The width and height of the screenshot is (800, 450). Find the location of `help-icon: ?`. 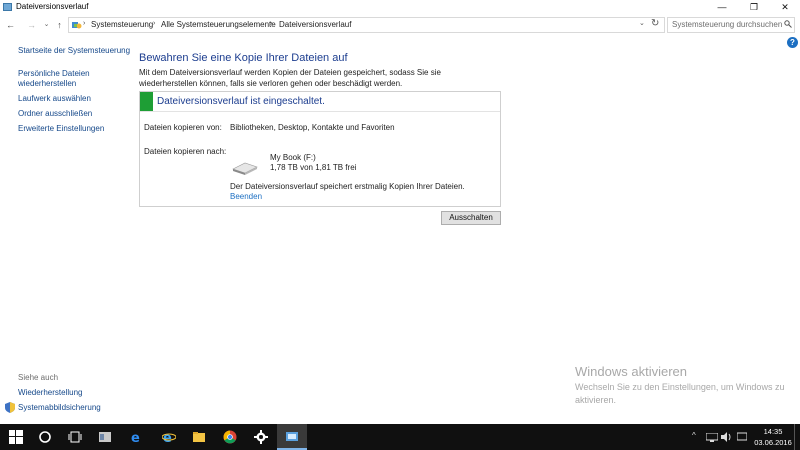

help-icon: ? is located at coordinates (792, 42).